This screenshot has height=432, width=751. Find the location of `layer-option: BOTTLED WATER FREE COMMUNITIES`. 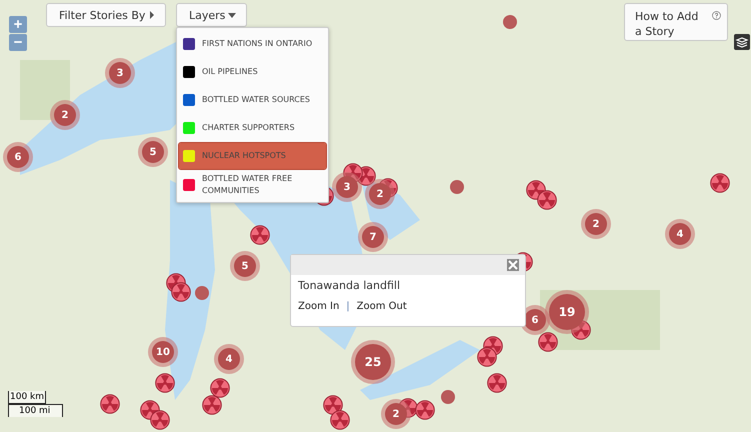

layer-option: BOTTLED WATER FREE COMMUNITIES is located at coordinates (252, 185).